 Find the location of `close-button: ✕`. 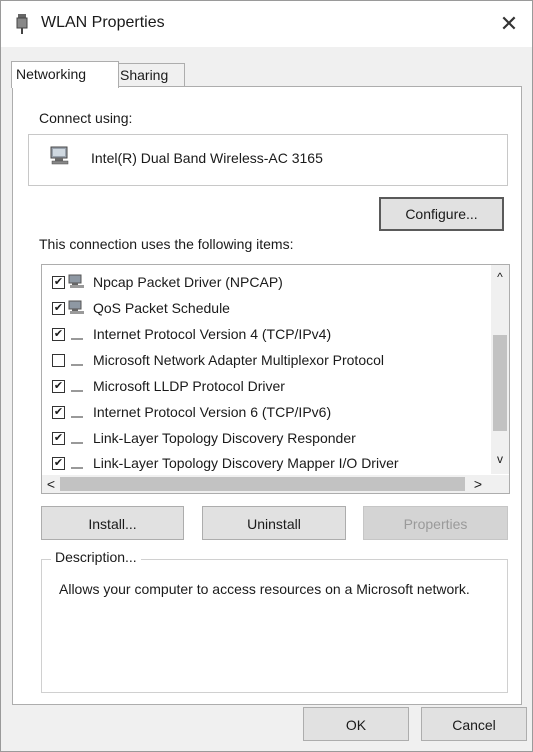

close-button: ✕ is located at coordinates (509, 24).